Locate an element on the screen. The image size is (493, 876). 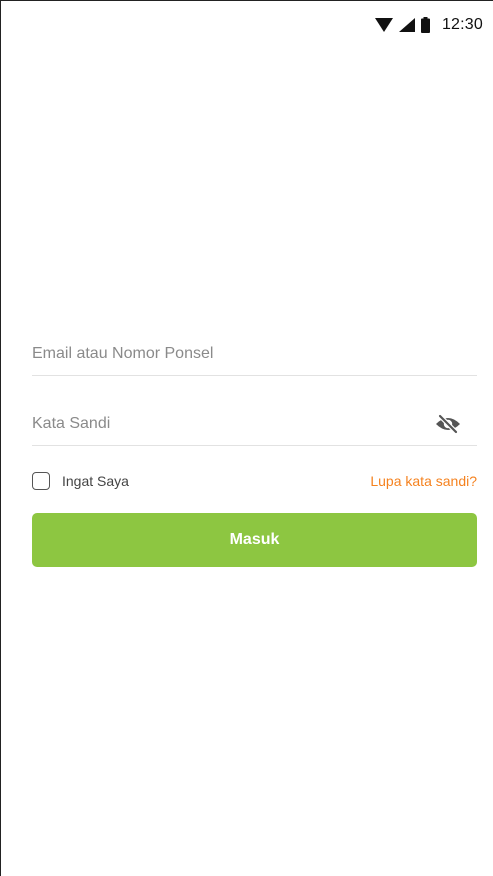
email-field is located at coordinates (254, 354).